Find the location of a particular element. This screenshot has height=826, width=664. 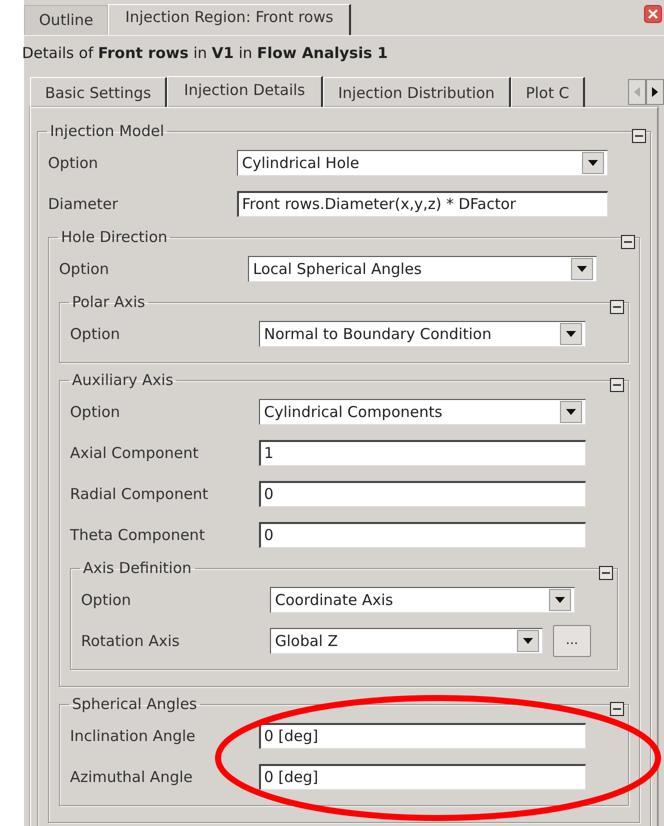

dropdown: Normal to Boundary Condition is located at coordinates (422, 333).